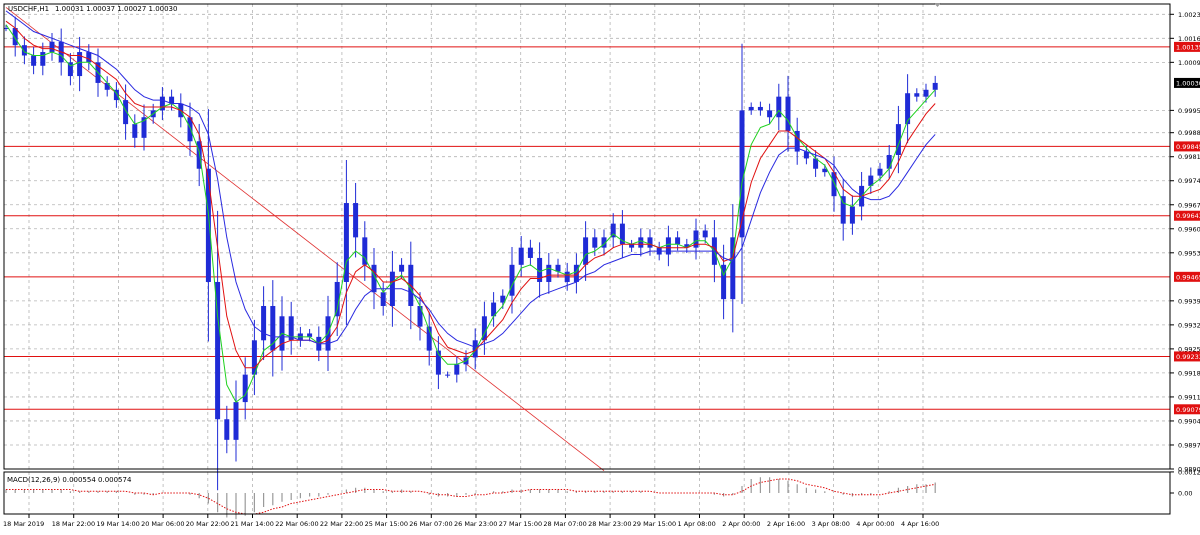 The height and width of the screenshot is (535, 1200). What do you see at coordinates (1188, 410) in the screenshot?
I see `level-tag-label: 0.99079` at bounding box center [1188, 410].